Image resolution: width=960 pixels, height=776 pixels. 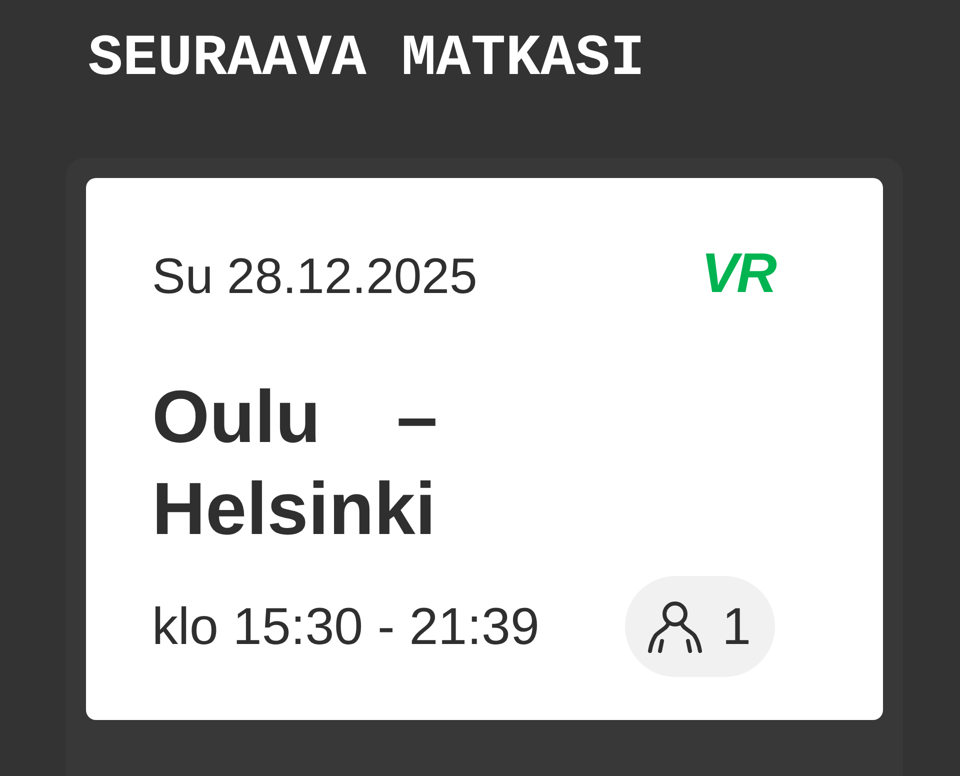 I want to click on brand-logo: VR, so click(x=738, y=273).